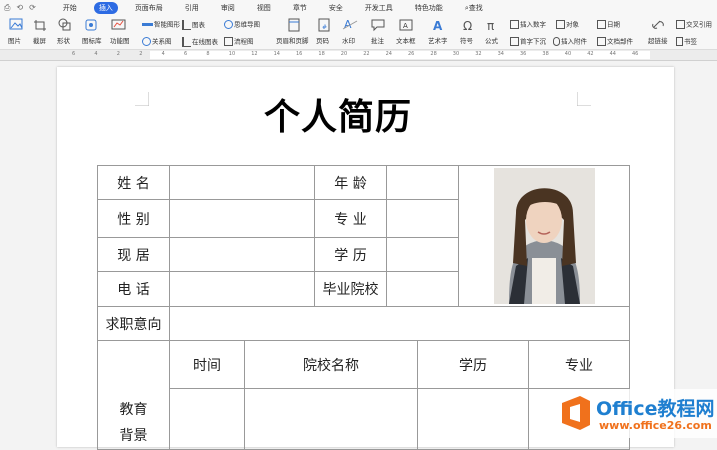  Describe the element at coordinates (438, 25) in the screenshot. I see `word-art-icon: A` at that location.